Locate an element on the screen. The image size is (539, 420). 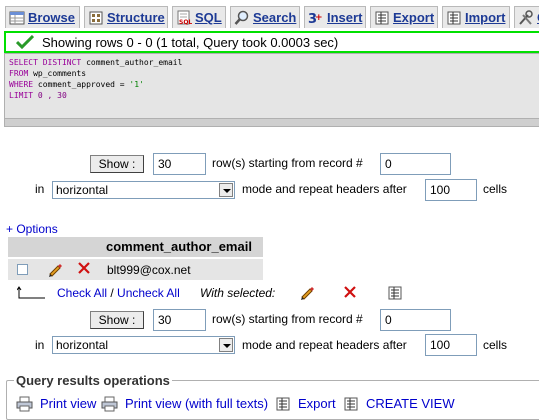
rows-count-input-bottom: 30 is located at coordinates (179, 320).